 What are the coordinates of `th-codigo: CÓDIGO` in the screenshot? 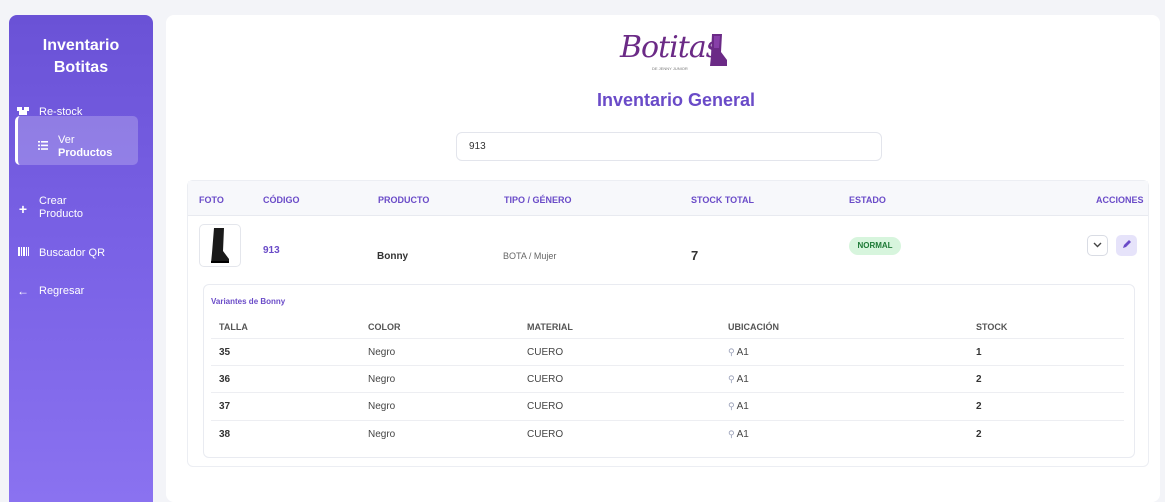 It's located at (281, 200).